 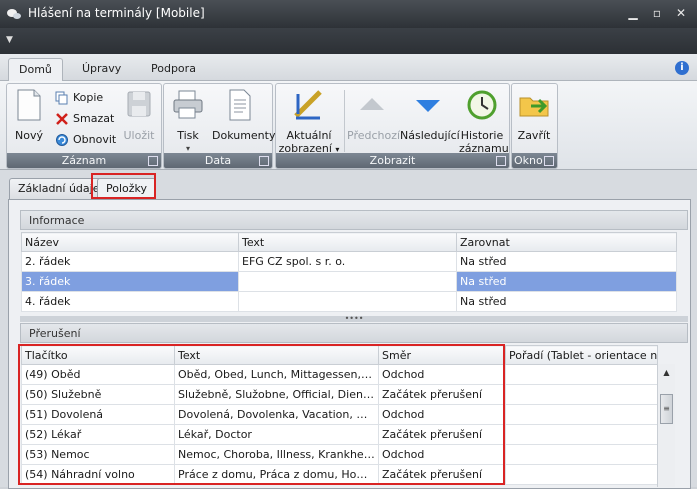 I want to click on delete-icon, so click(x=62, y=119).